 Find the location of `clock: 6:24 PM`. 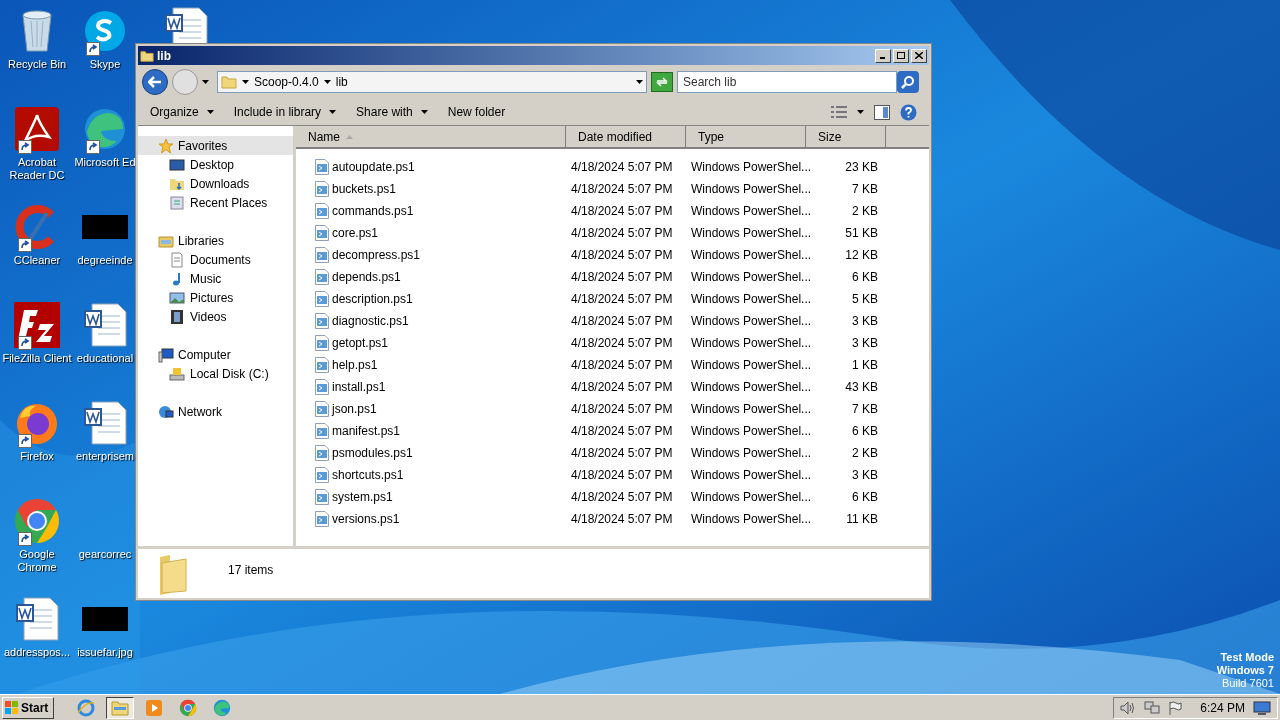

clock: 6:24 PM is located at coordinates (1222, 707).